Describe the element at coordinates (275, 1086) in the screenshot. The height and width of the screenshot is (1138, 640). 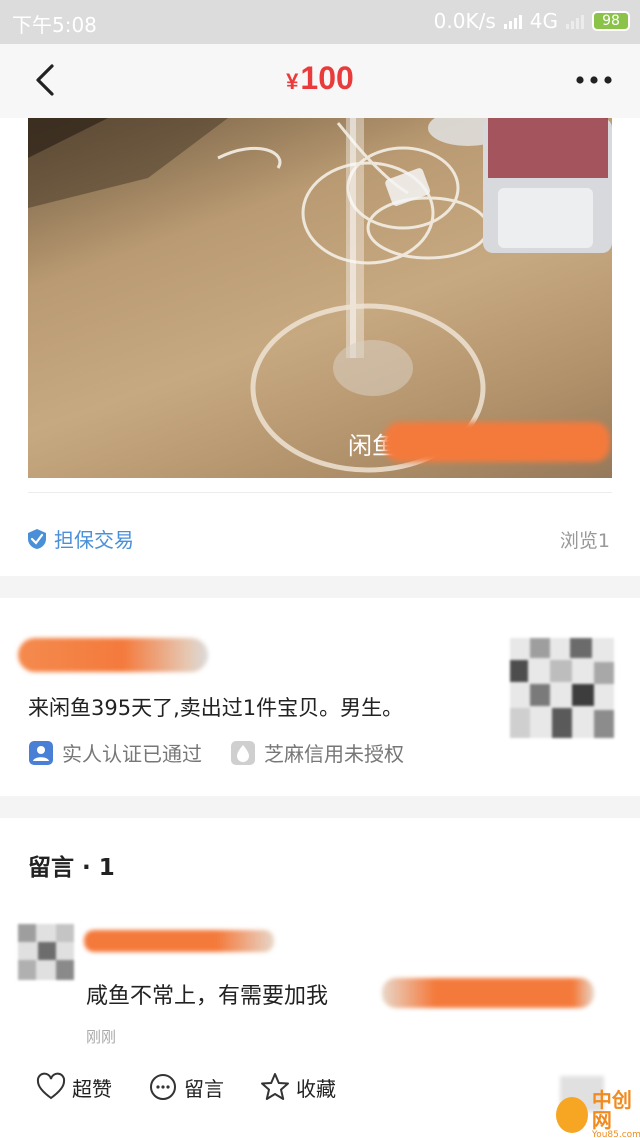
I see `star-icon` at that location.